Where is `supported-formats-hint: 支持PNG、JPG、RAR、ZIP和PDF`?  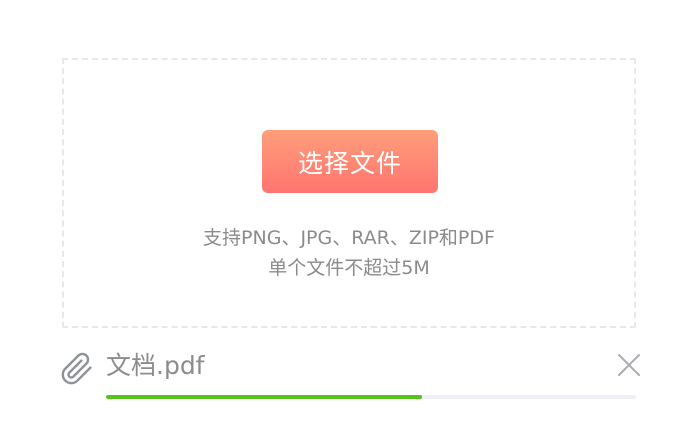
supported-formats-hint: 支持PNG、JPG、RAR、ZIP和PDF is located at coordinates (349, 238).